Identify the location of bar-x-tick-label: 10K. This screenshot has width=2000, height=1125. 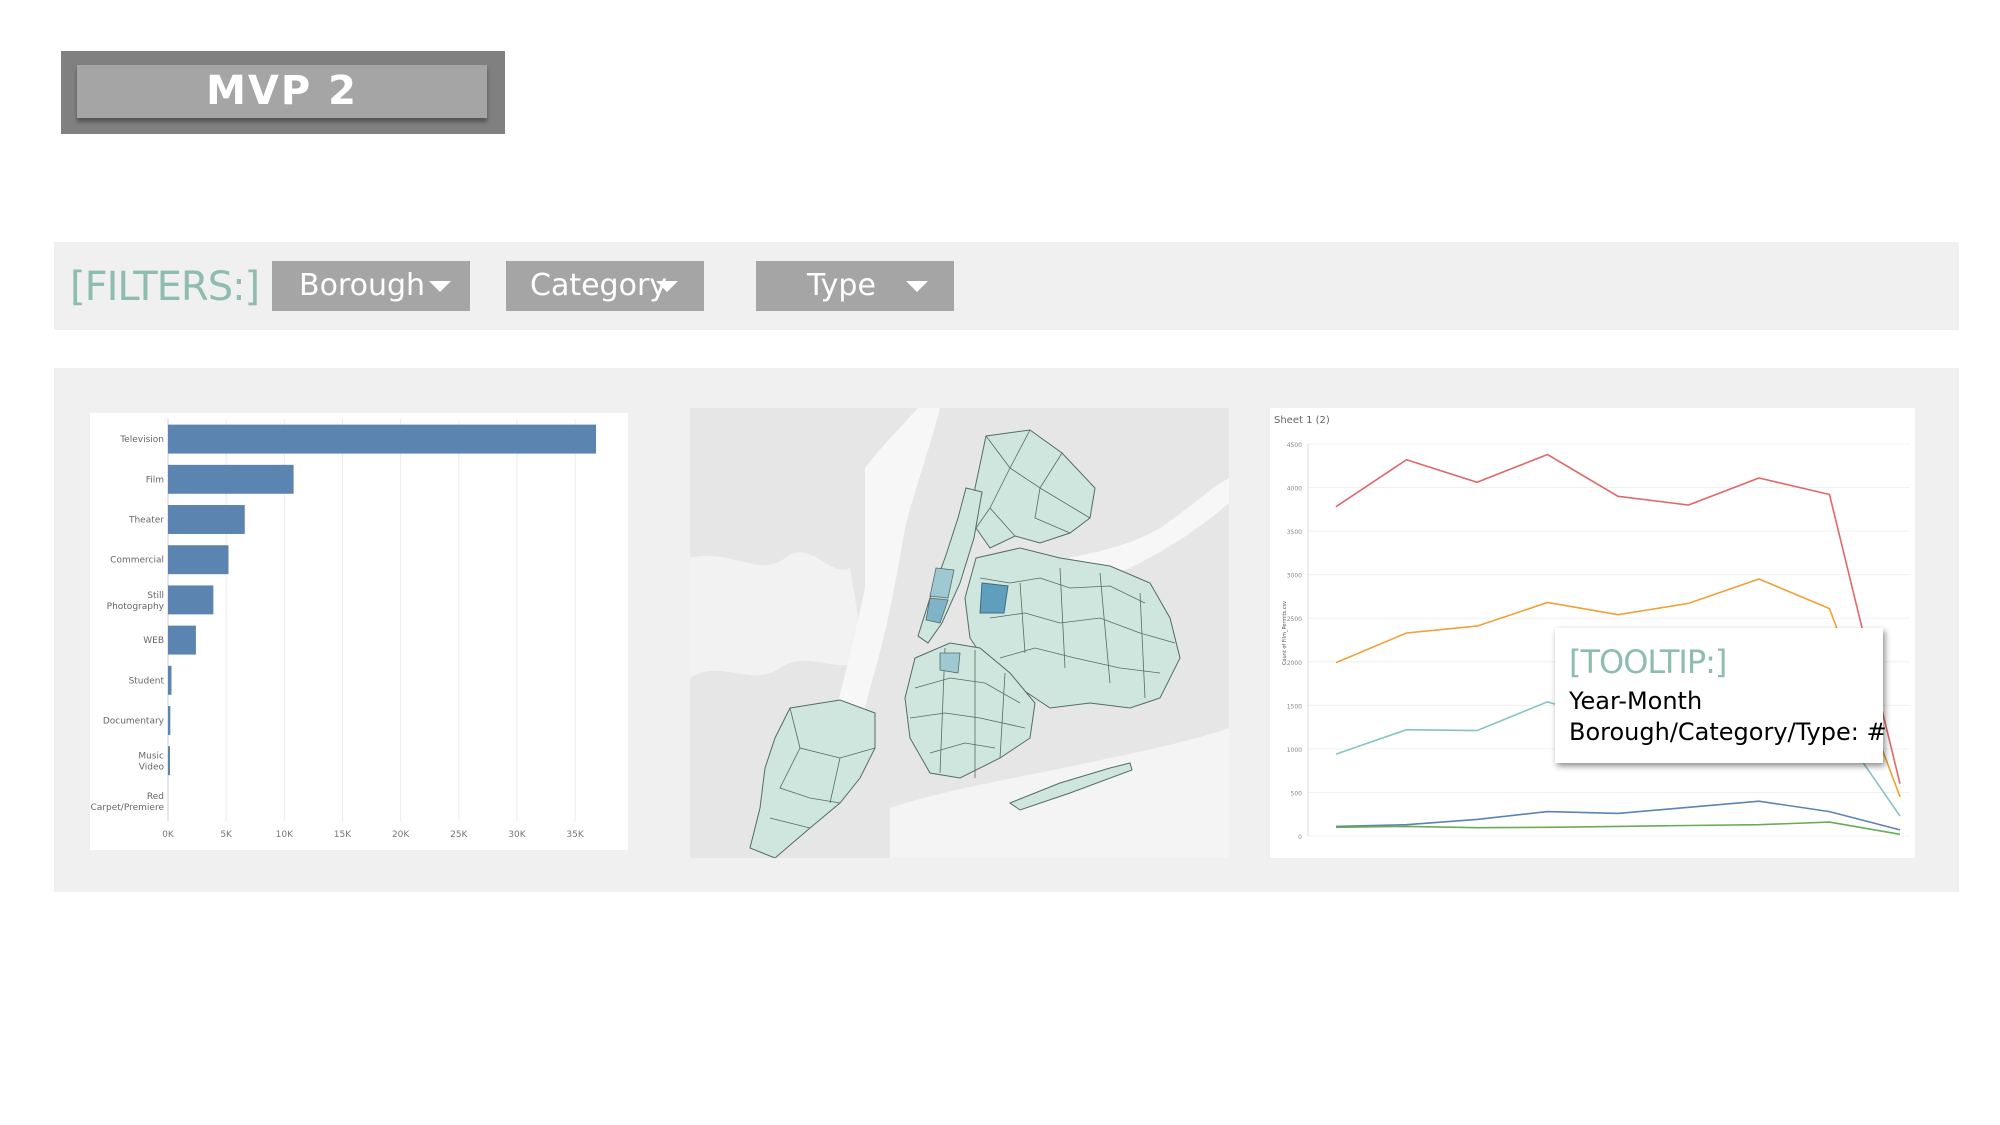
(285, 835).